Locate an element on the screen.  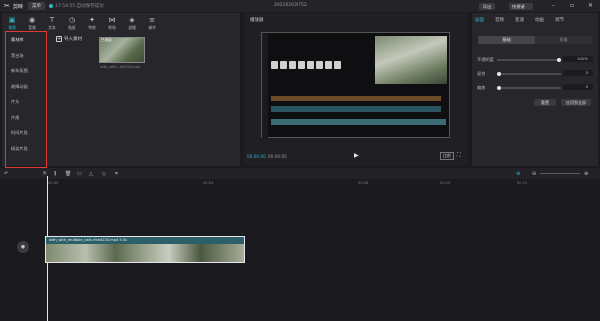
opacity-value: 100% is located at coordinates (578, 58).